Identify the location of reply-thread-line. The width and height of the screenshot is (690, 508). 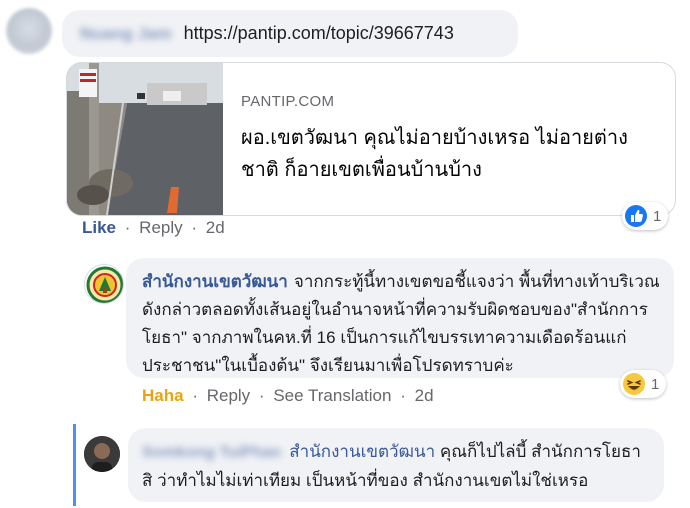
(74, 465).